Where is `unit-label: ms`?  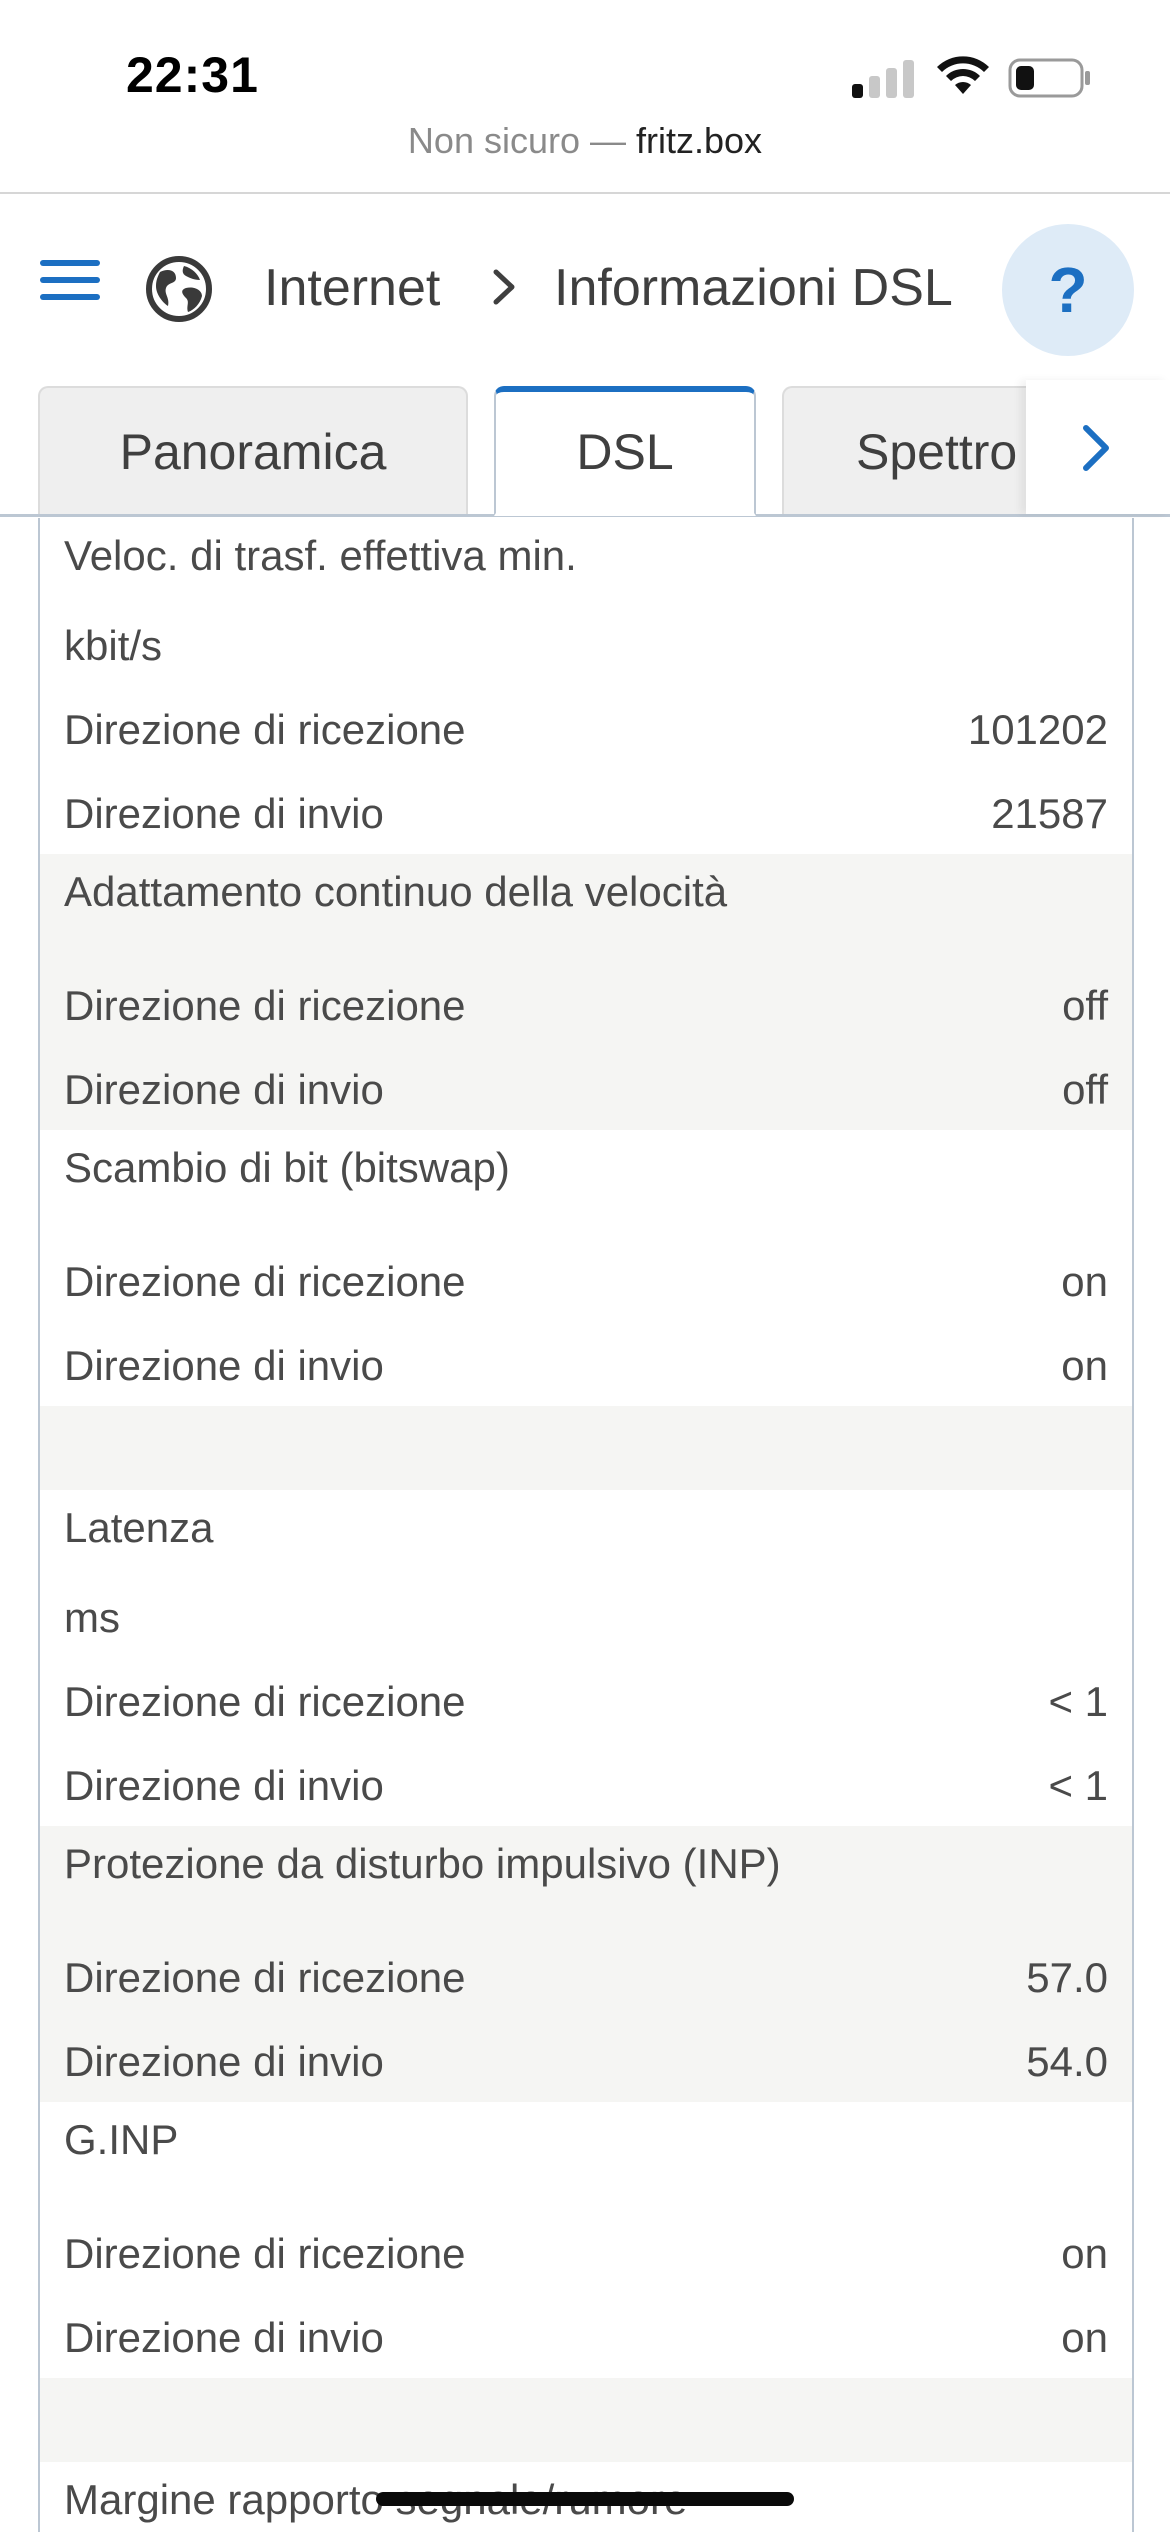 unit-label: ms is located at coordinates (92, 1617).